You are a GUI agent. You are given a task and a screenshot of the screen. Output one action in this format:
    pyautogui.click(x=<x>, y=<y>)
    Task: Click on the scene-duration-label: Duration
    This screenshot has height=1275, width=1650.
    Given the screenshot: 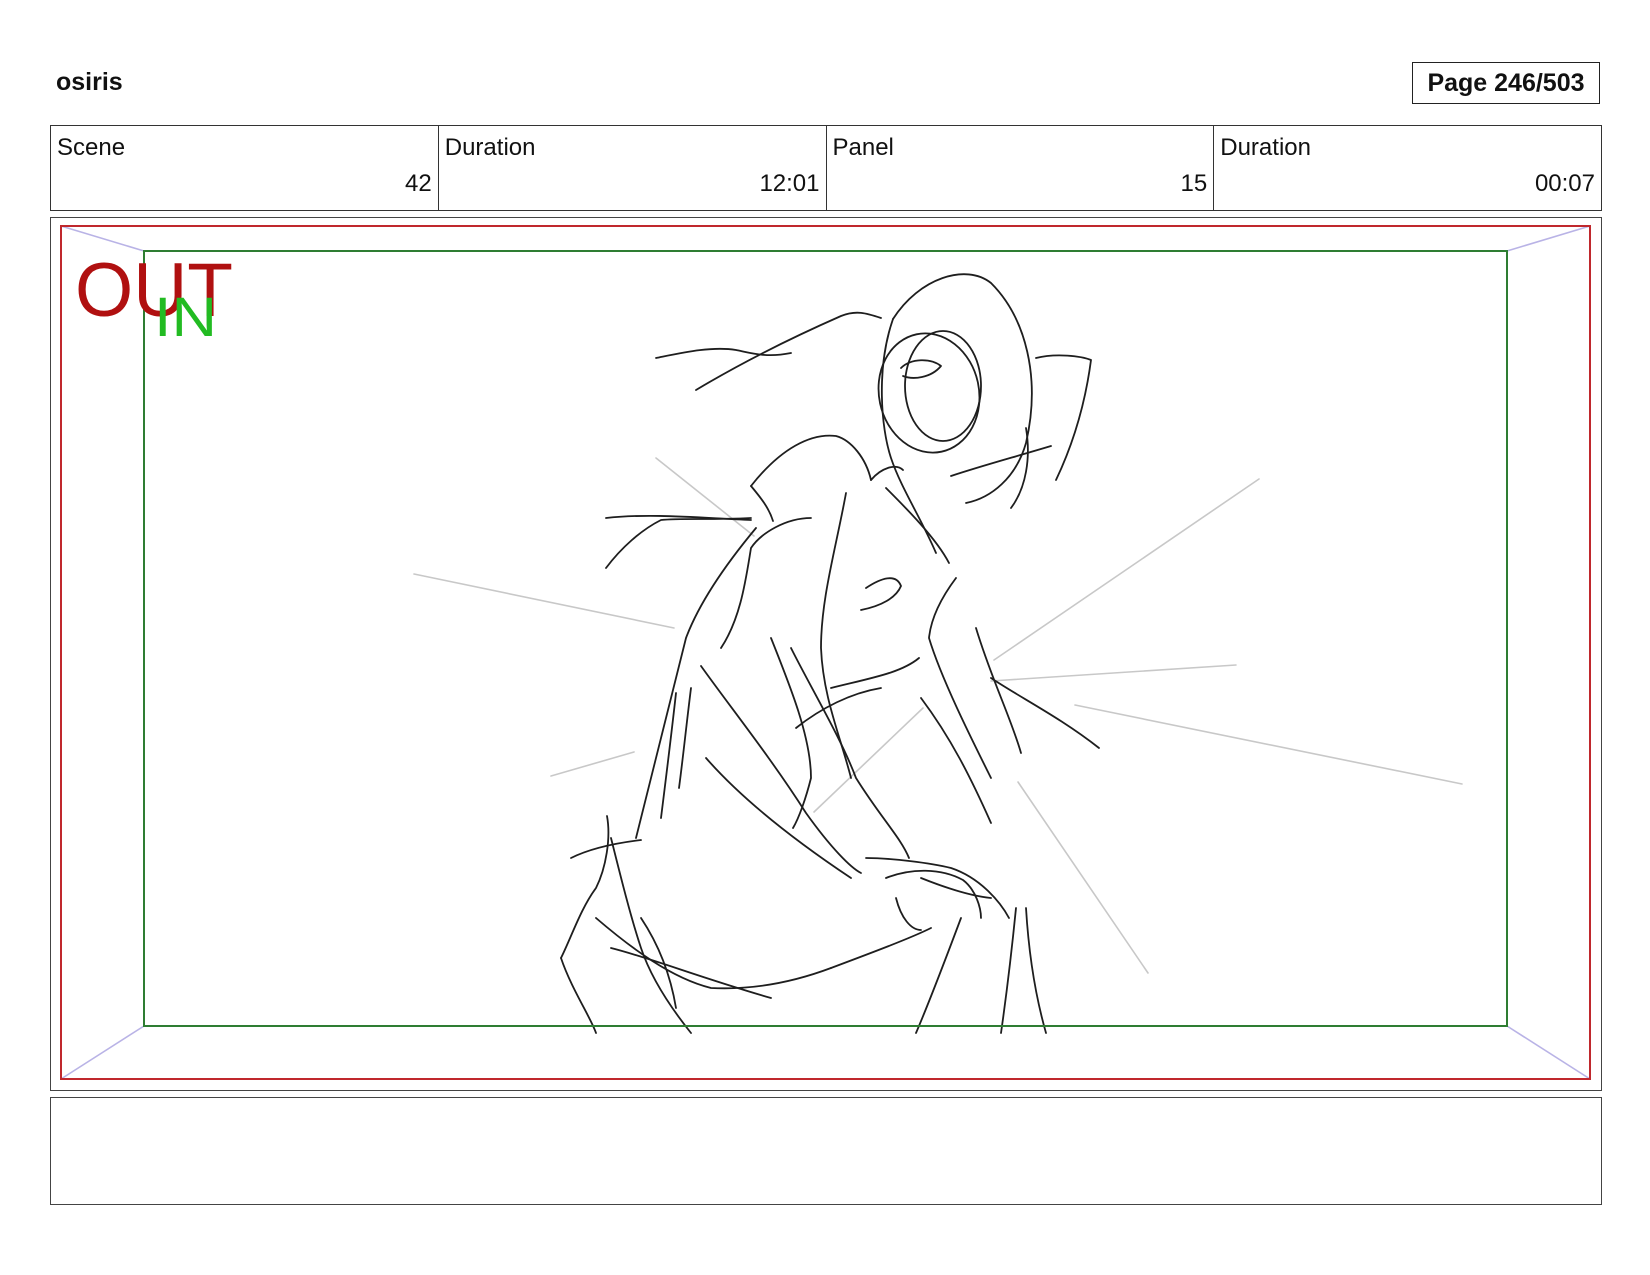 What is the action you would take?
    pyautogui.click(x=490, y=147)
    